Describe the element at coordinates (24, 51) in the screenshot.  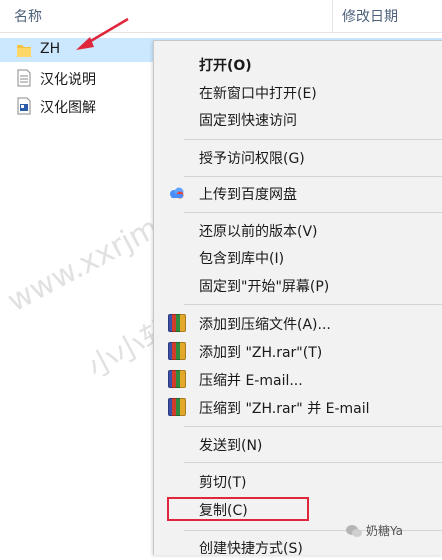
I see `folder-icon` at that location.